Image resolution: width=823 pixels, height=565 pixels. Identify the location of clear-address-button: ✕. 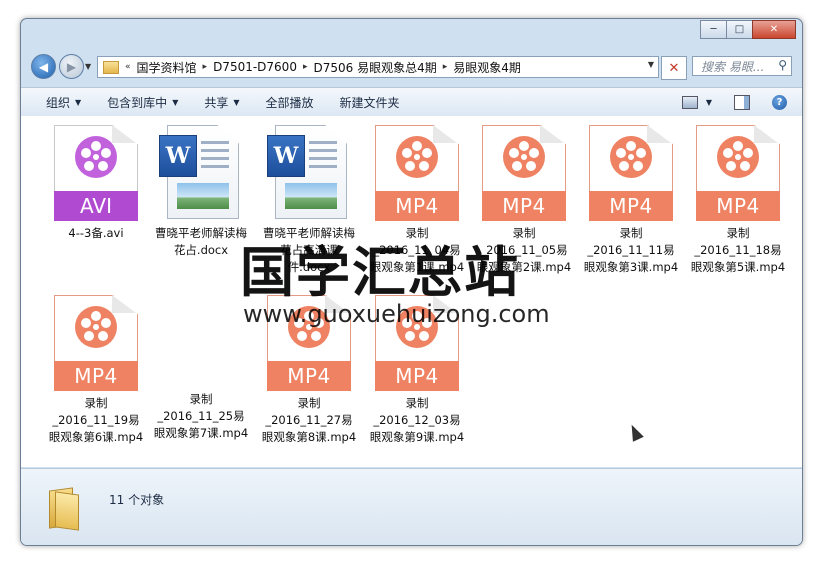
(674, 68).